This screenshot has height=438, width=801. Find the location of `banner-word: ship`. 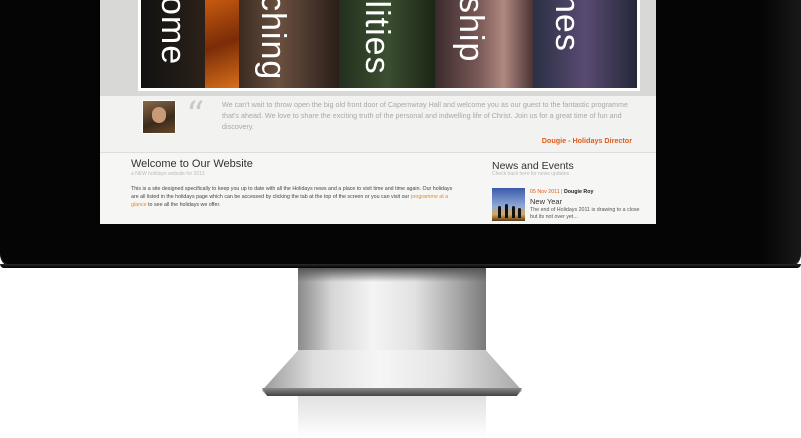

banner-word: ship is located at coordinates (471, 31).